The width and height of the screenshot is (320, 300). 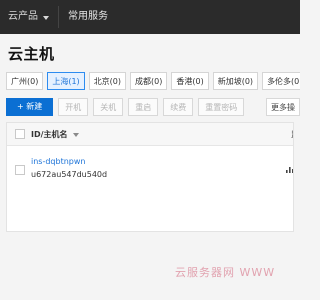 What do you see at coordinates (20, 170) in the screenshot?
I see `row-checkbox` at bounding box center [20, 170].